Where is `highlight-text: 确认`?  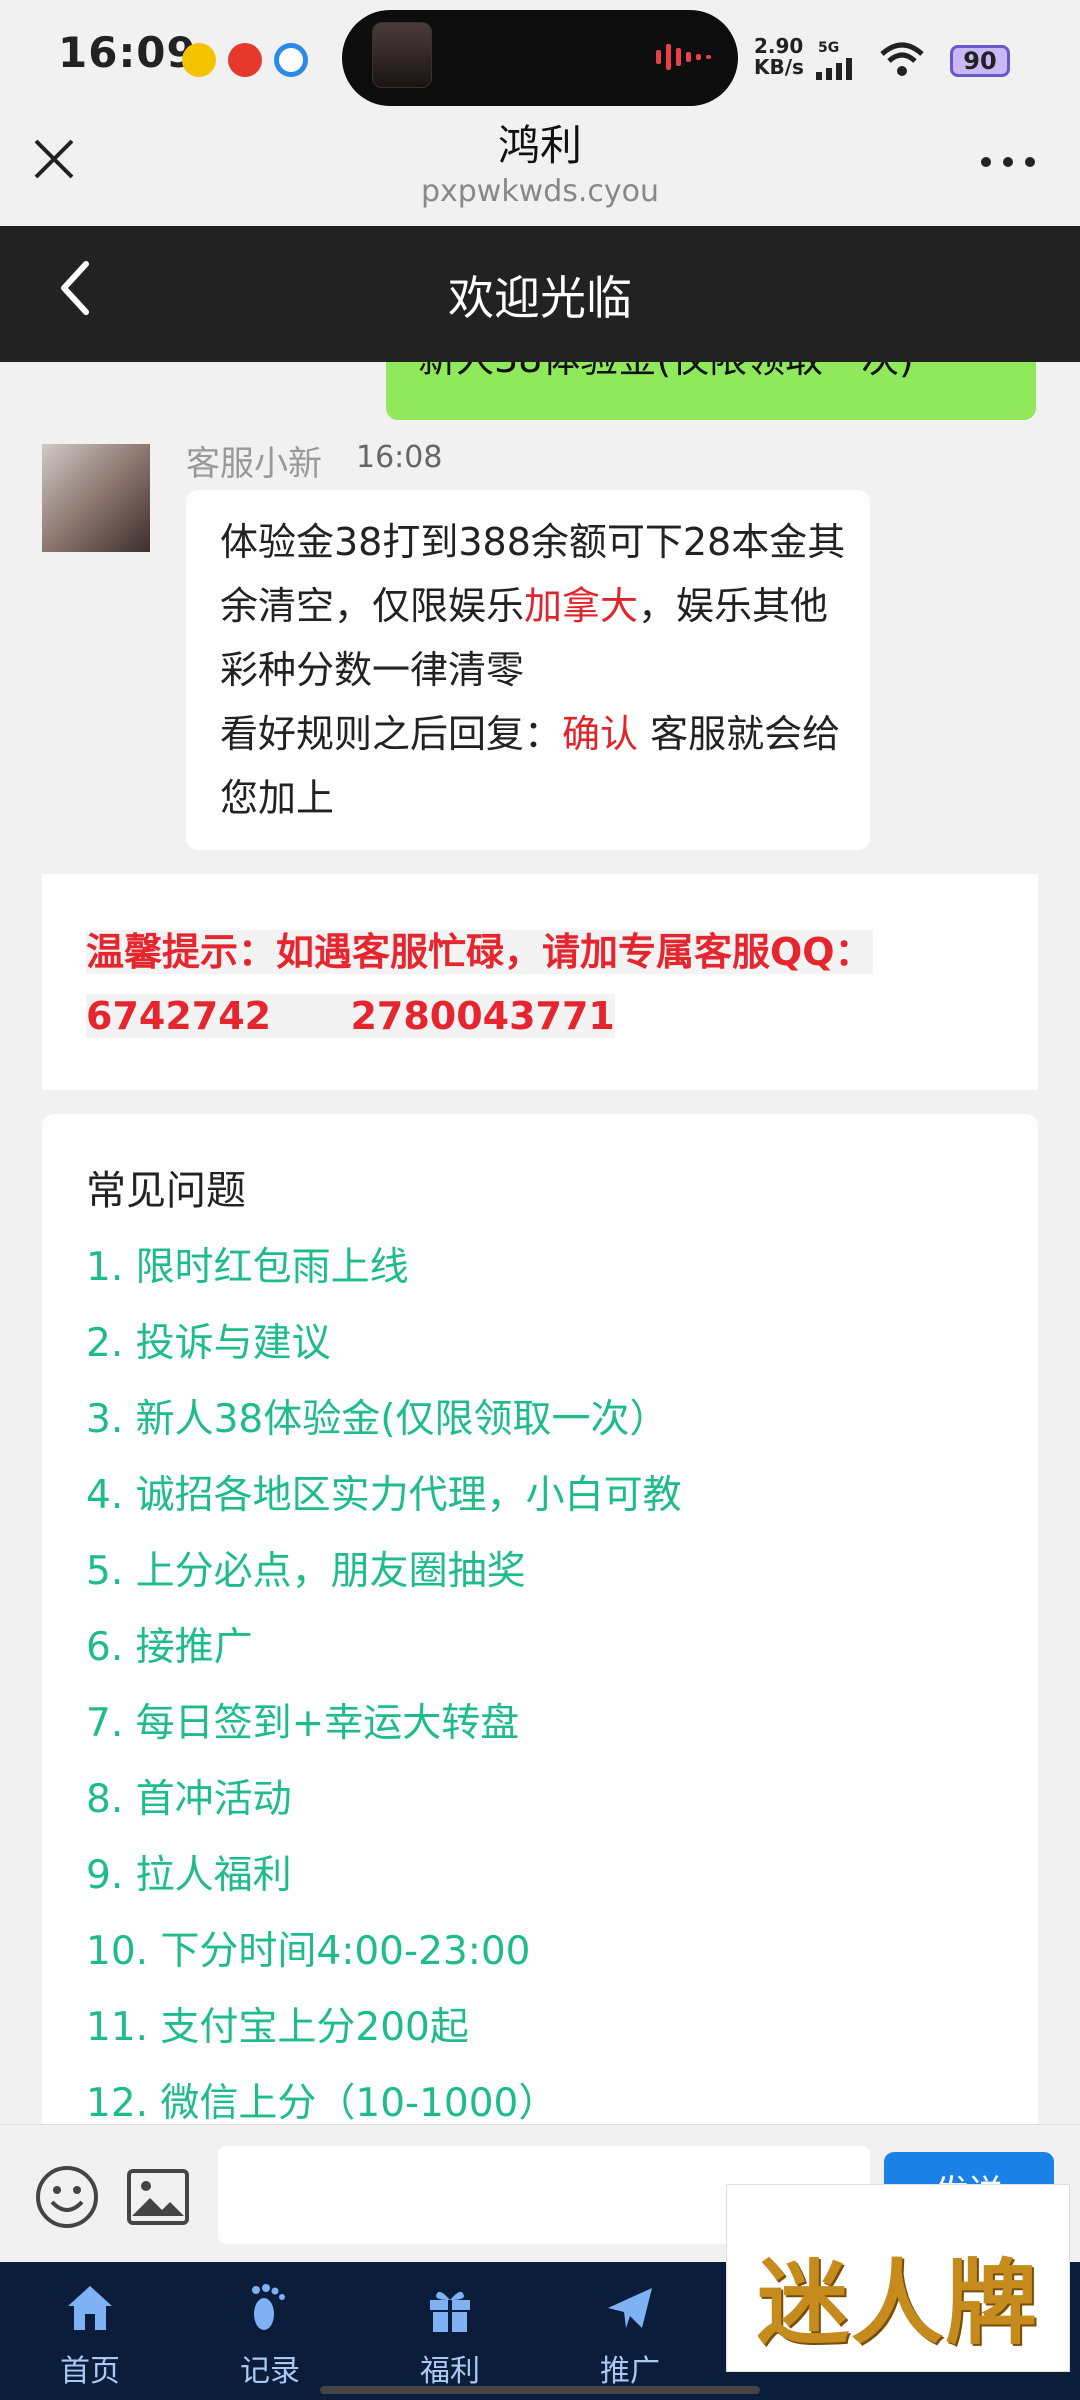 highlight-text: 确认 is located at coordinates (600, 734).